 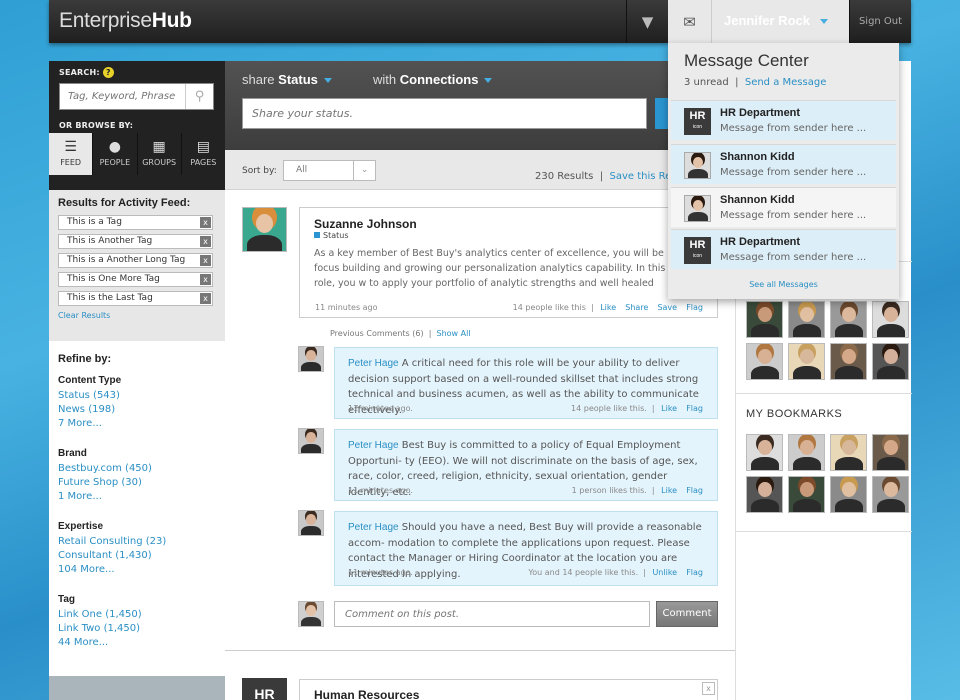 What do you see at coordinates (690, 21) in the screenshot?
I see `mail-icon: ✉` at bounding box center [690, 21].